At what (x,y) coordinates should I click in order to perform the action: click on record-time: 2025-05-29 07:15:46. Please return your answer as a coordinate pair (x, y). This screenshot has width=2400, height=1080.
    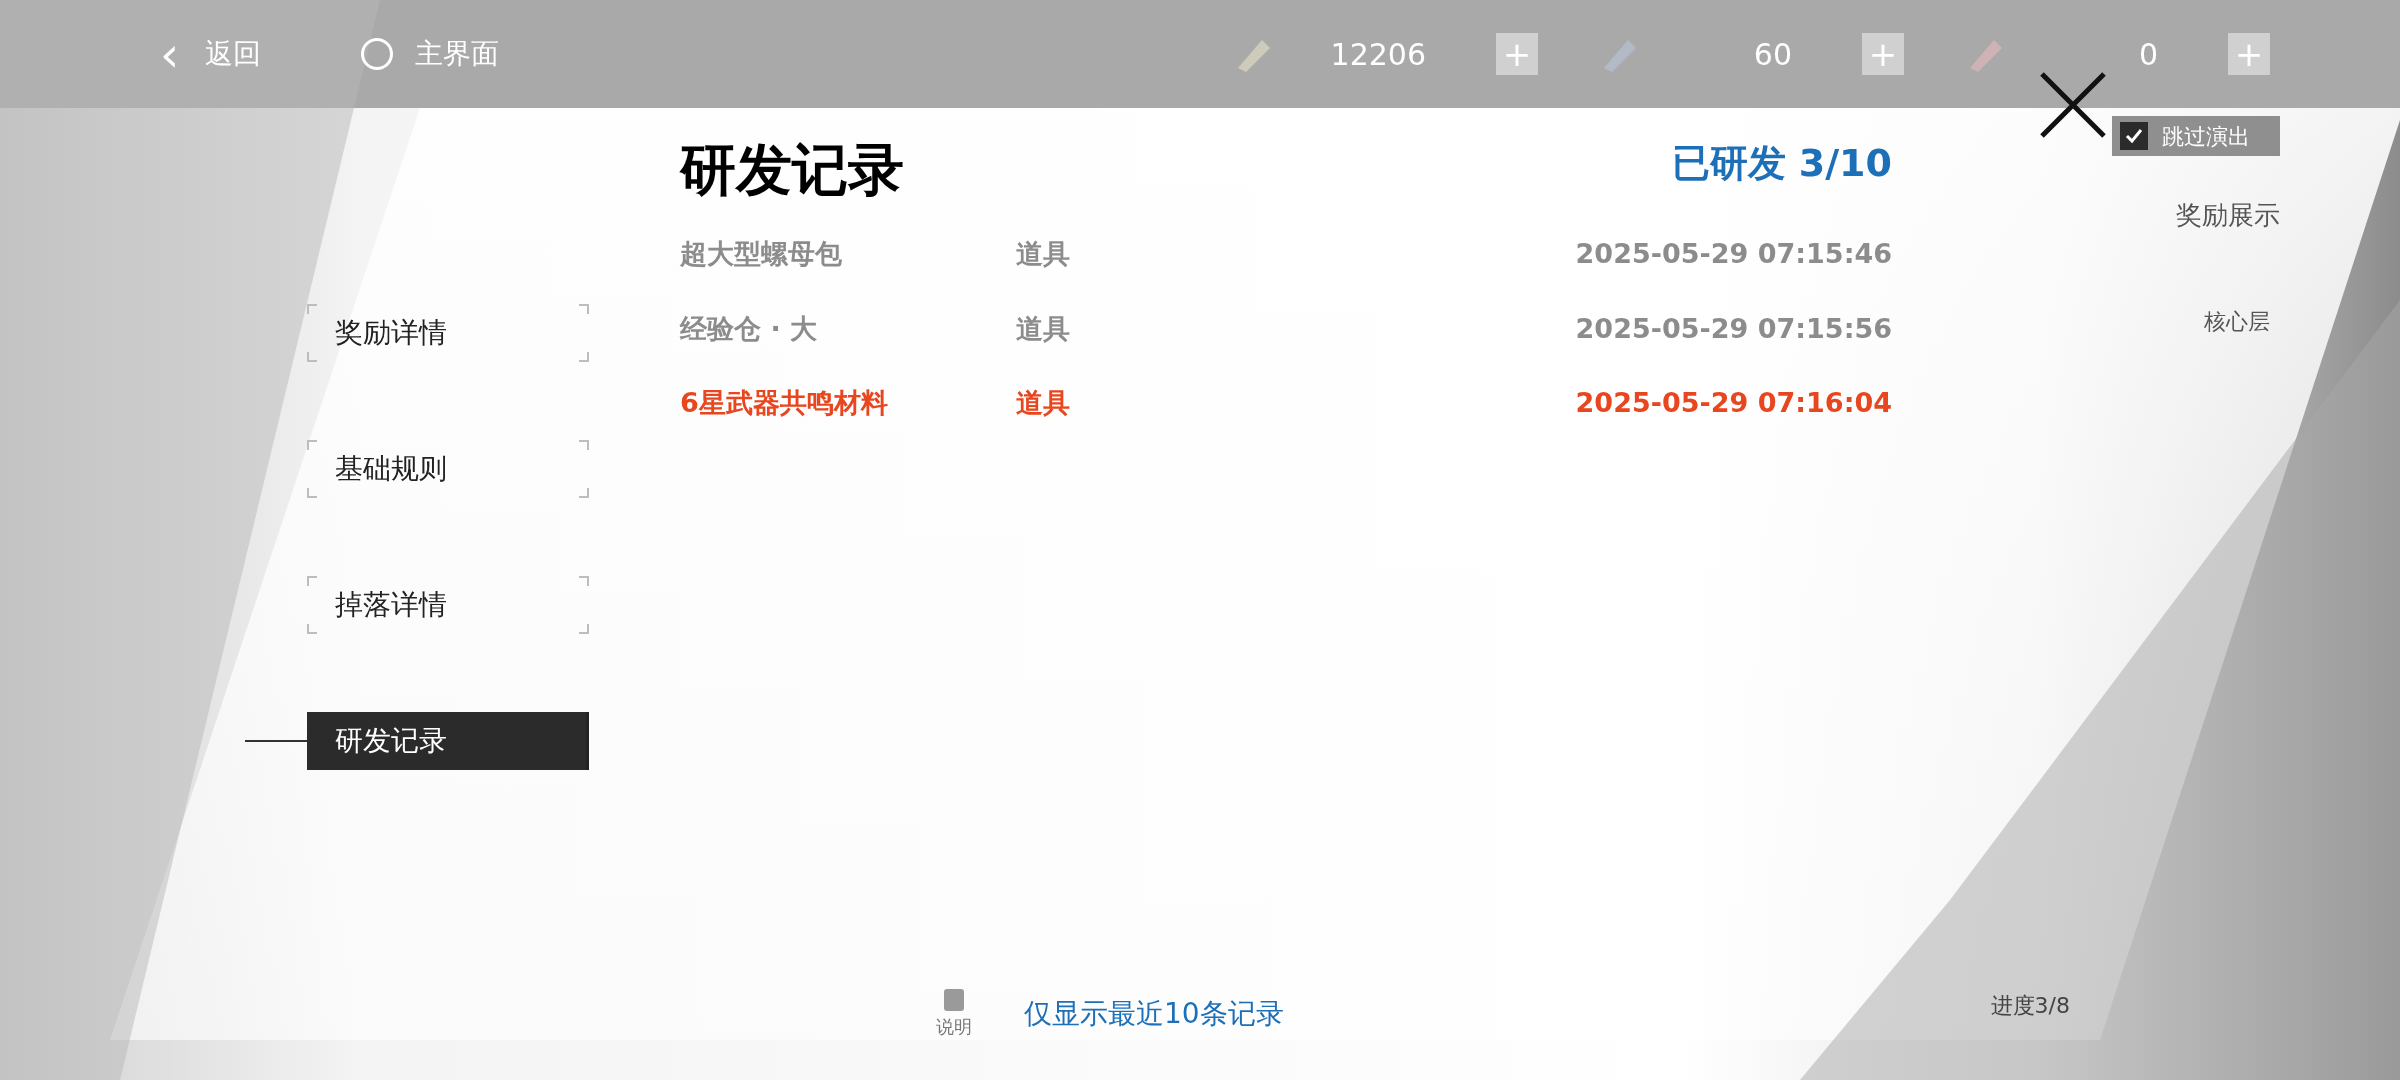
    Looking at the image, I should click on (1733, 254).